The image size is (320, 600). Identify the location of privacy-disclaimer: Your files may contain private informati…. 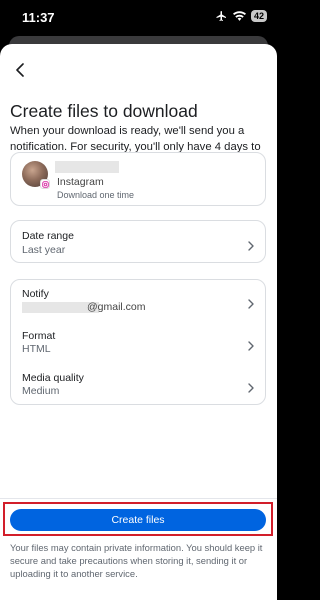
(136, 560).